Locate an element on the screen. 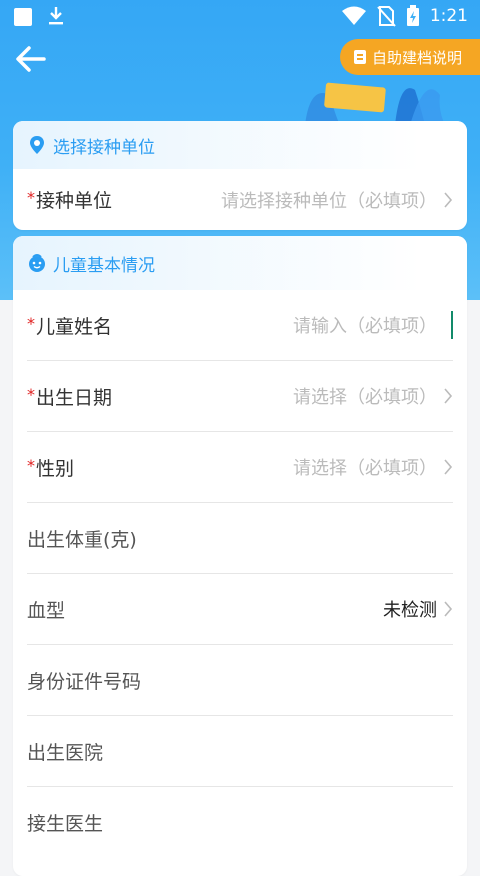 The width and height of the screenshot is (480, 876). child-name-row: * 儿童姓名 请输入（必填项） is located at coordinates (240, 325).